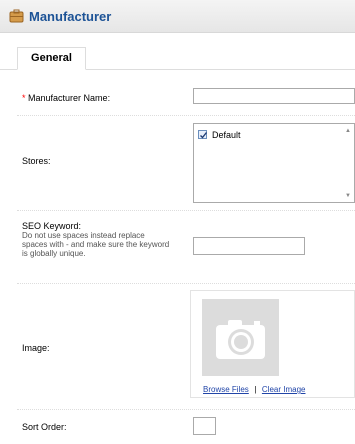  What do you see at coordinates (249, 246) in the screenshot?
I see `seo-keyword-input` at bounding box center [249, 246].